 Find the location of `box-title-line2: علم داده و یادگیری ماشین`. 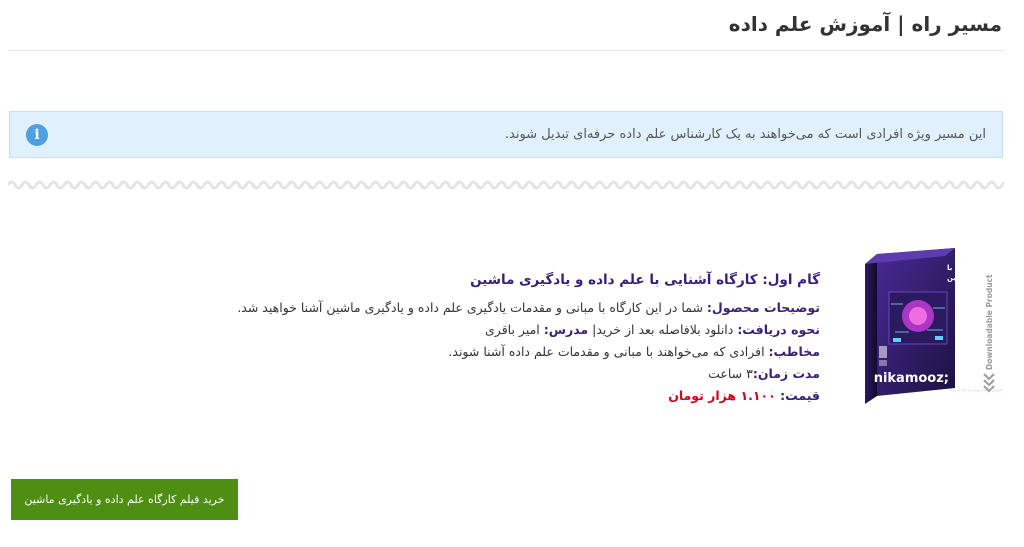

box-title-line2: علم داده و یادگیری ماشین is located at coordinates (976, 277).